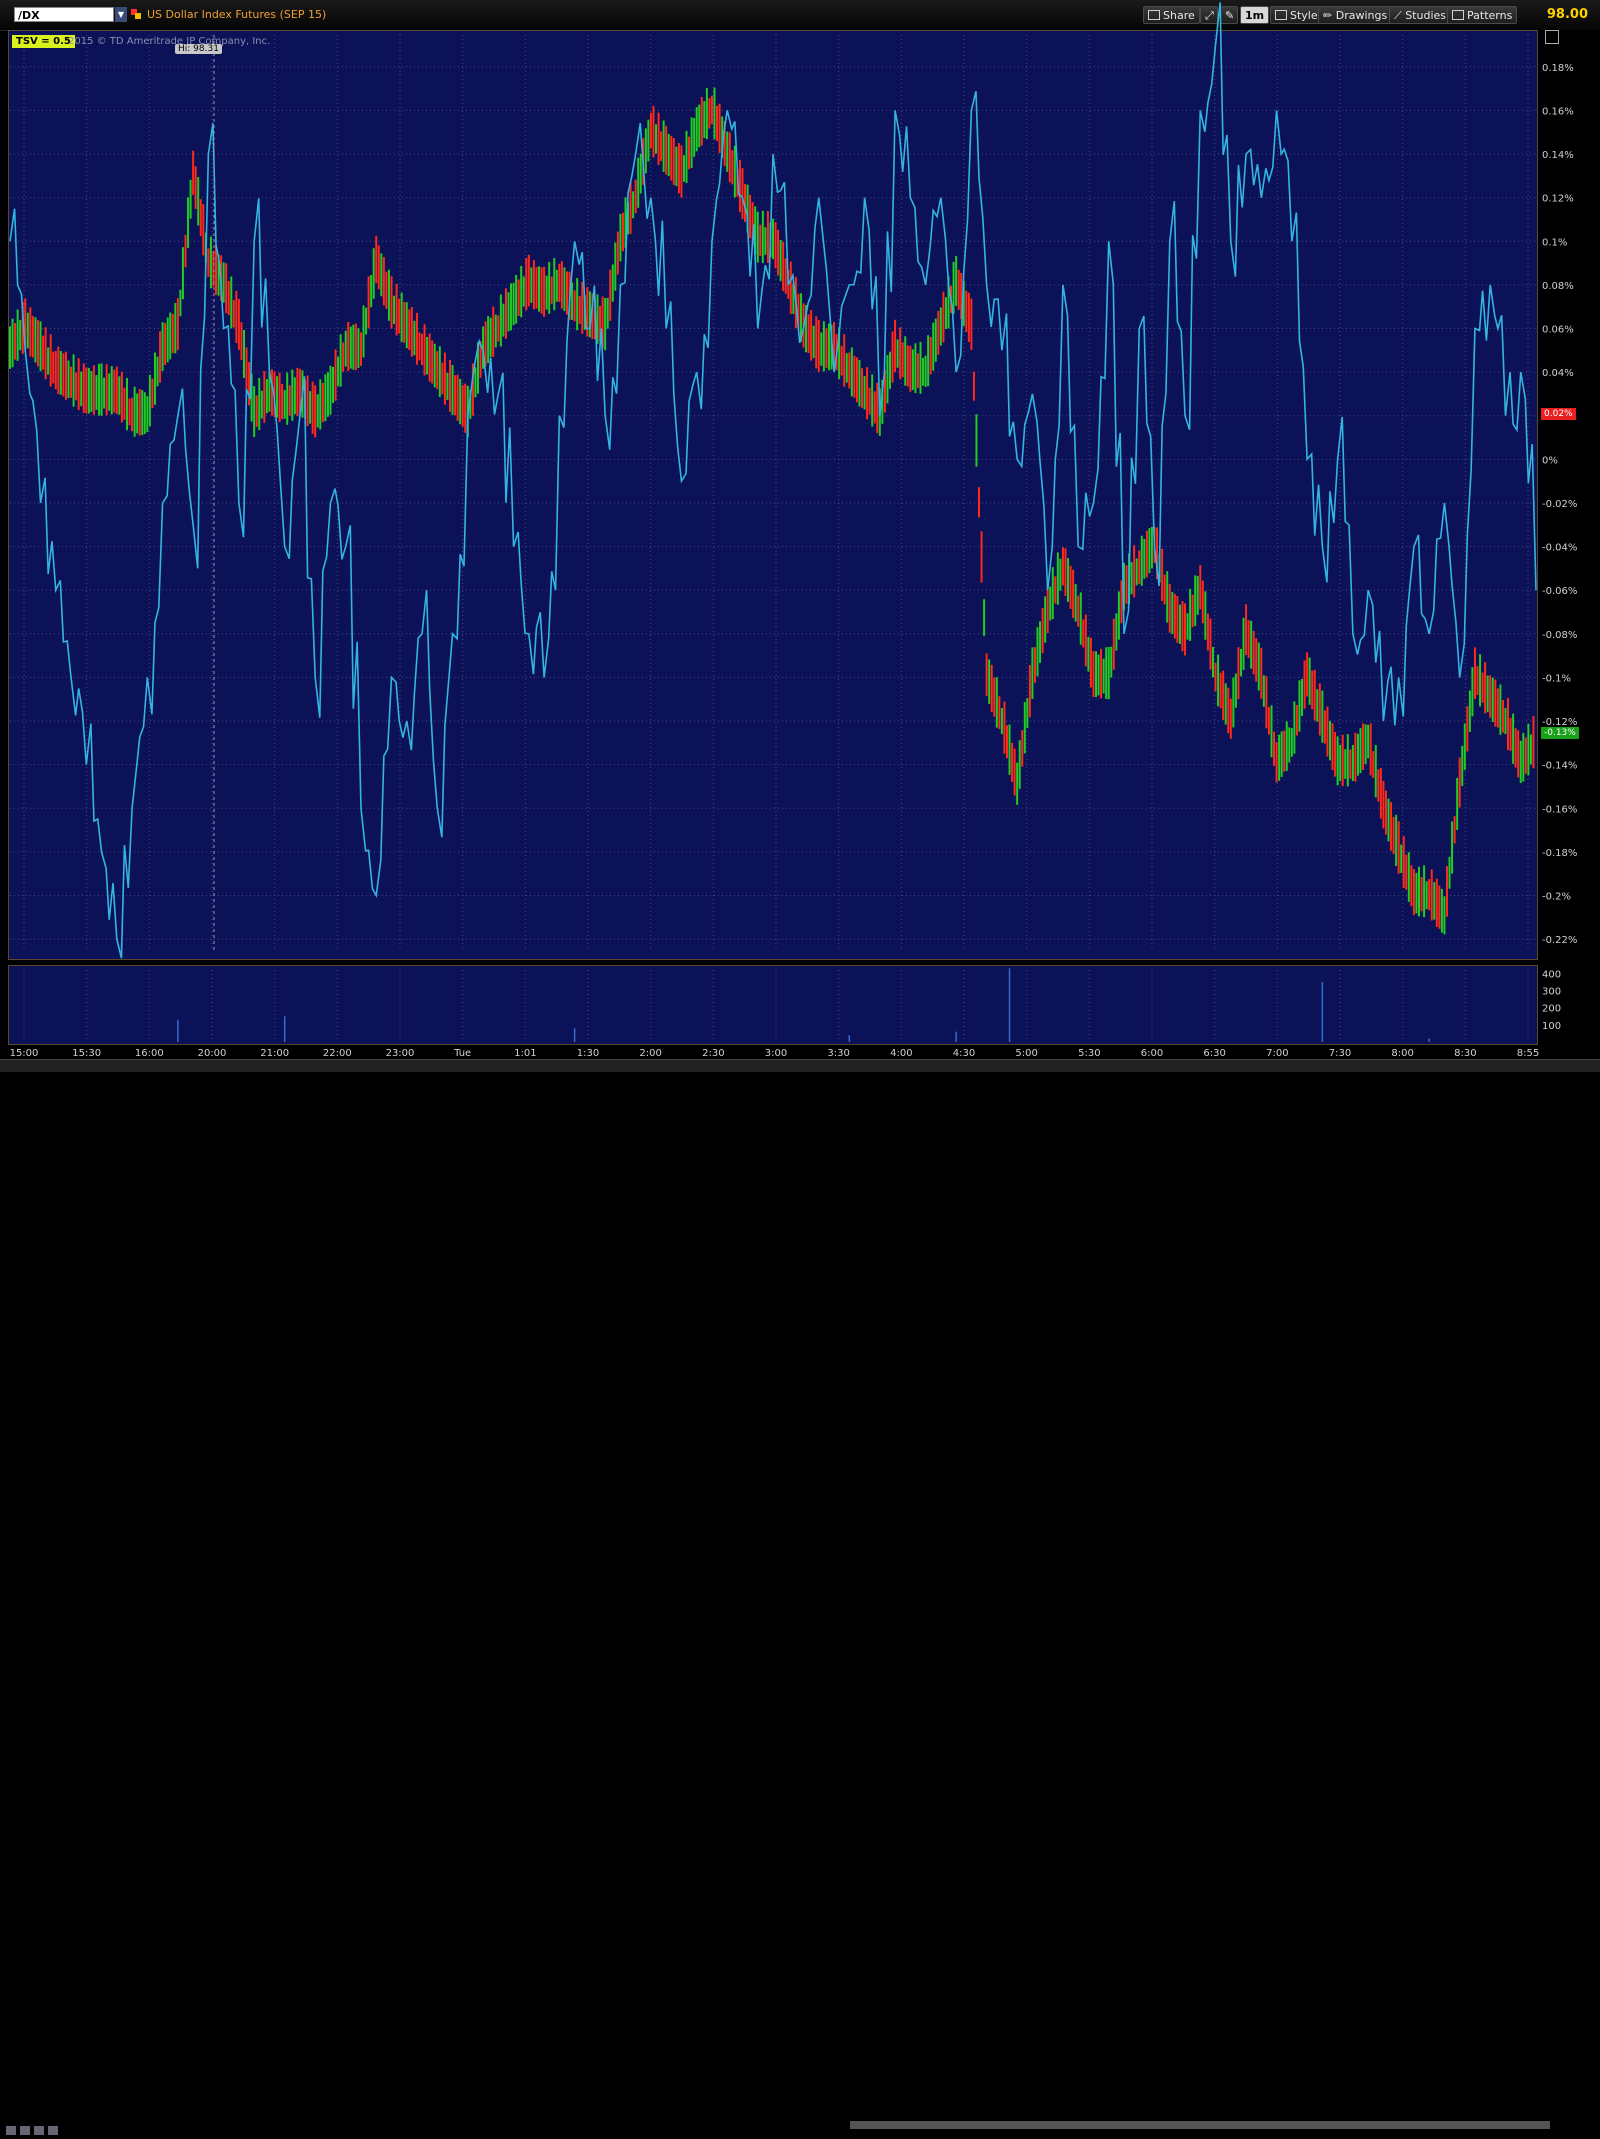 The image size is (1600, 2139). I want to click on bottom-tools, so click(46, 2127).